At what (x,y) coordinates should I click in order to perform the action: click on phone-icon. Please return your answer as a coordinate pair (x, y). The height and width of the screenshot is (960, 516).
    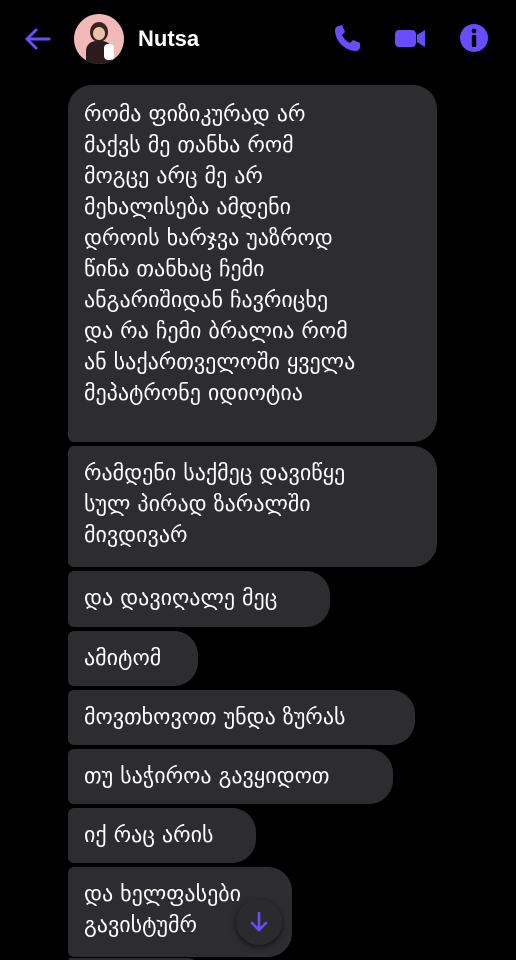
    Looking at the image, I should click on (348, 38).